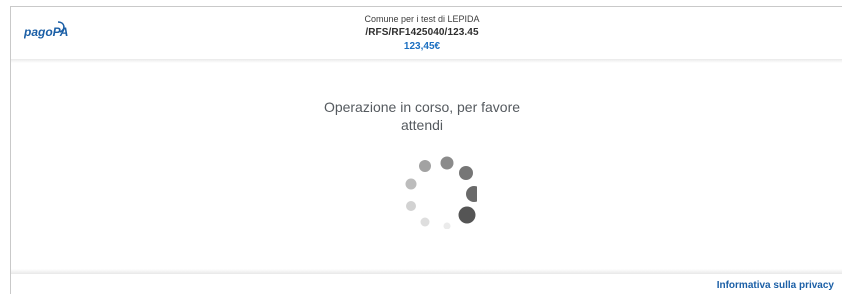 Image resolution: width=842 pixels, height=295 pixels. I want to click on organization-name: Comune per i test di LEPIDA, so click(422, 19).